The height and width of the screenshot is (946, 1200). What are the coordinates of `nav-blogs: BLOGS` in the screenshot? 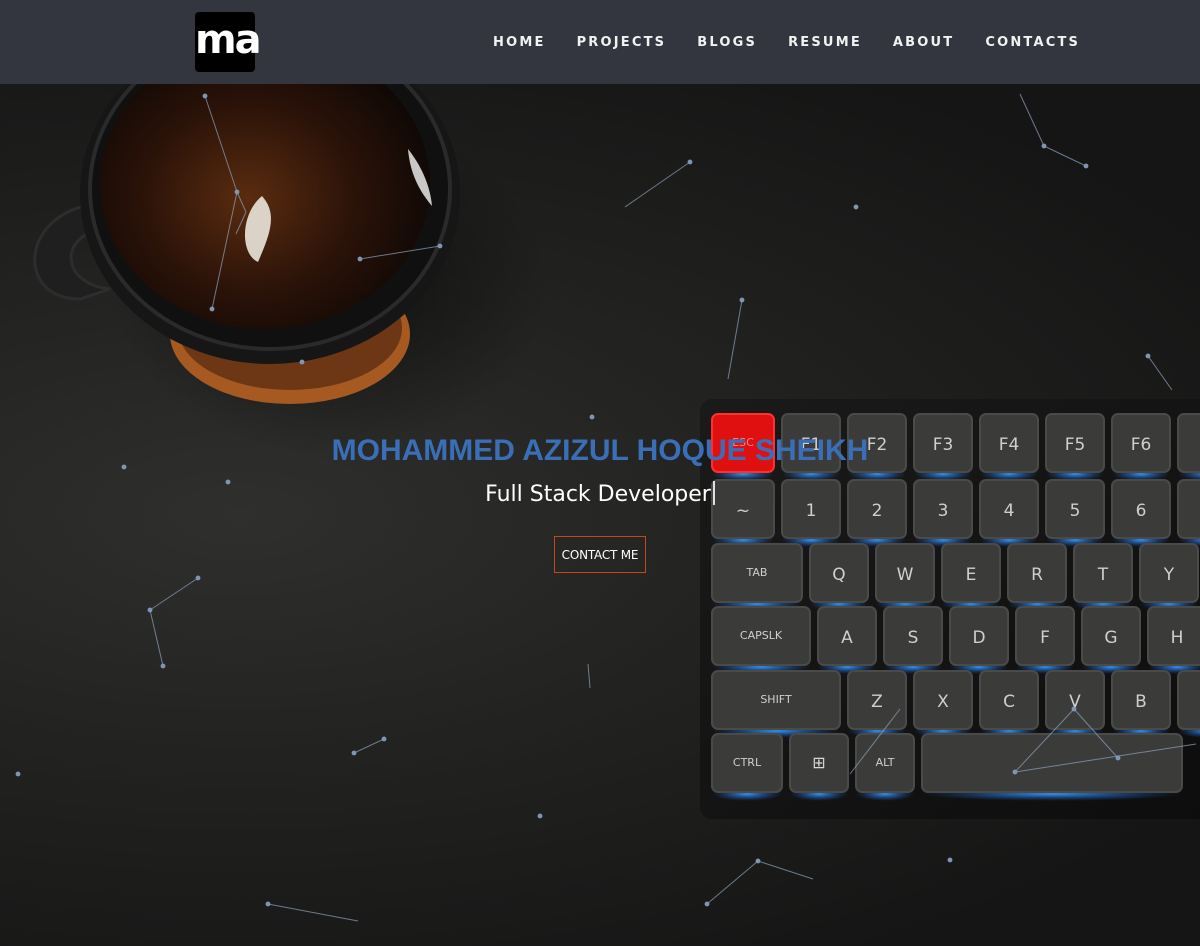 It's located at (722, 42).